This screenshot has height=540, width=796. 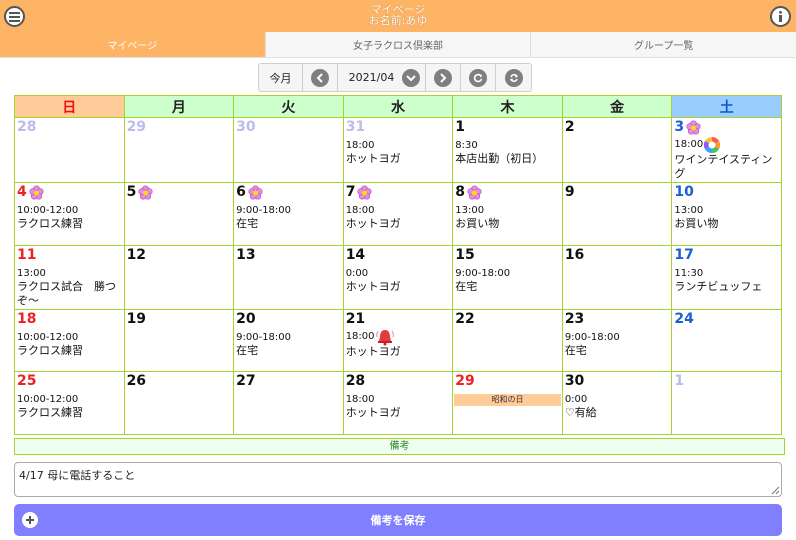 I want to click on day-number-text: 28, so click(x=355, y=381).